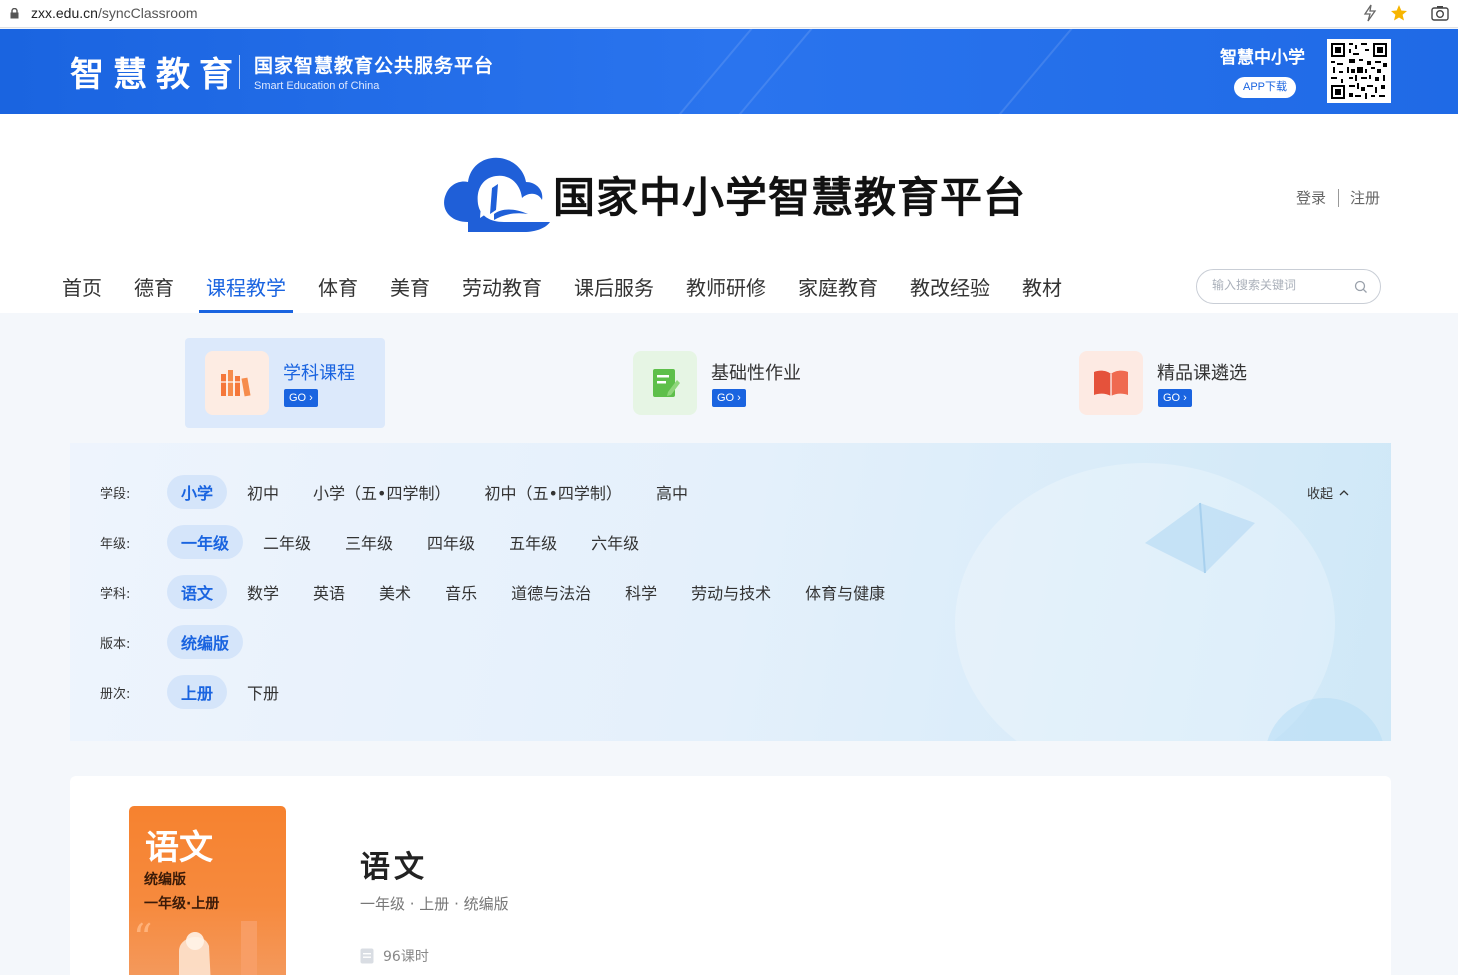  What do you see at coordinates (1200, 538) in the screenshot?
I see `decorative-book-icon` at bounding box center [1200, 538].